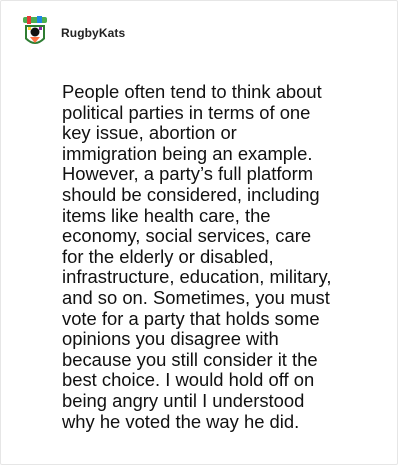 The image size is (400, 467). What do you see at coordinates (35, 33) in the screenshot?
I see `rugby-kats-avatar-icon` at bounding box center [35, 33].